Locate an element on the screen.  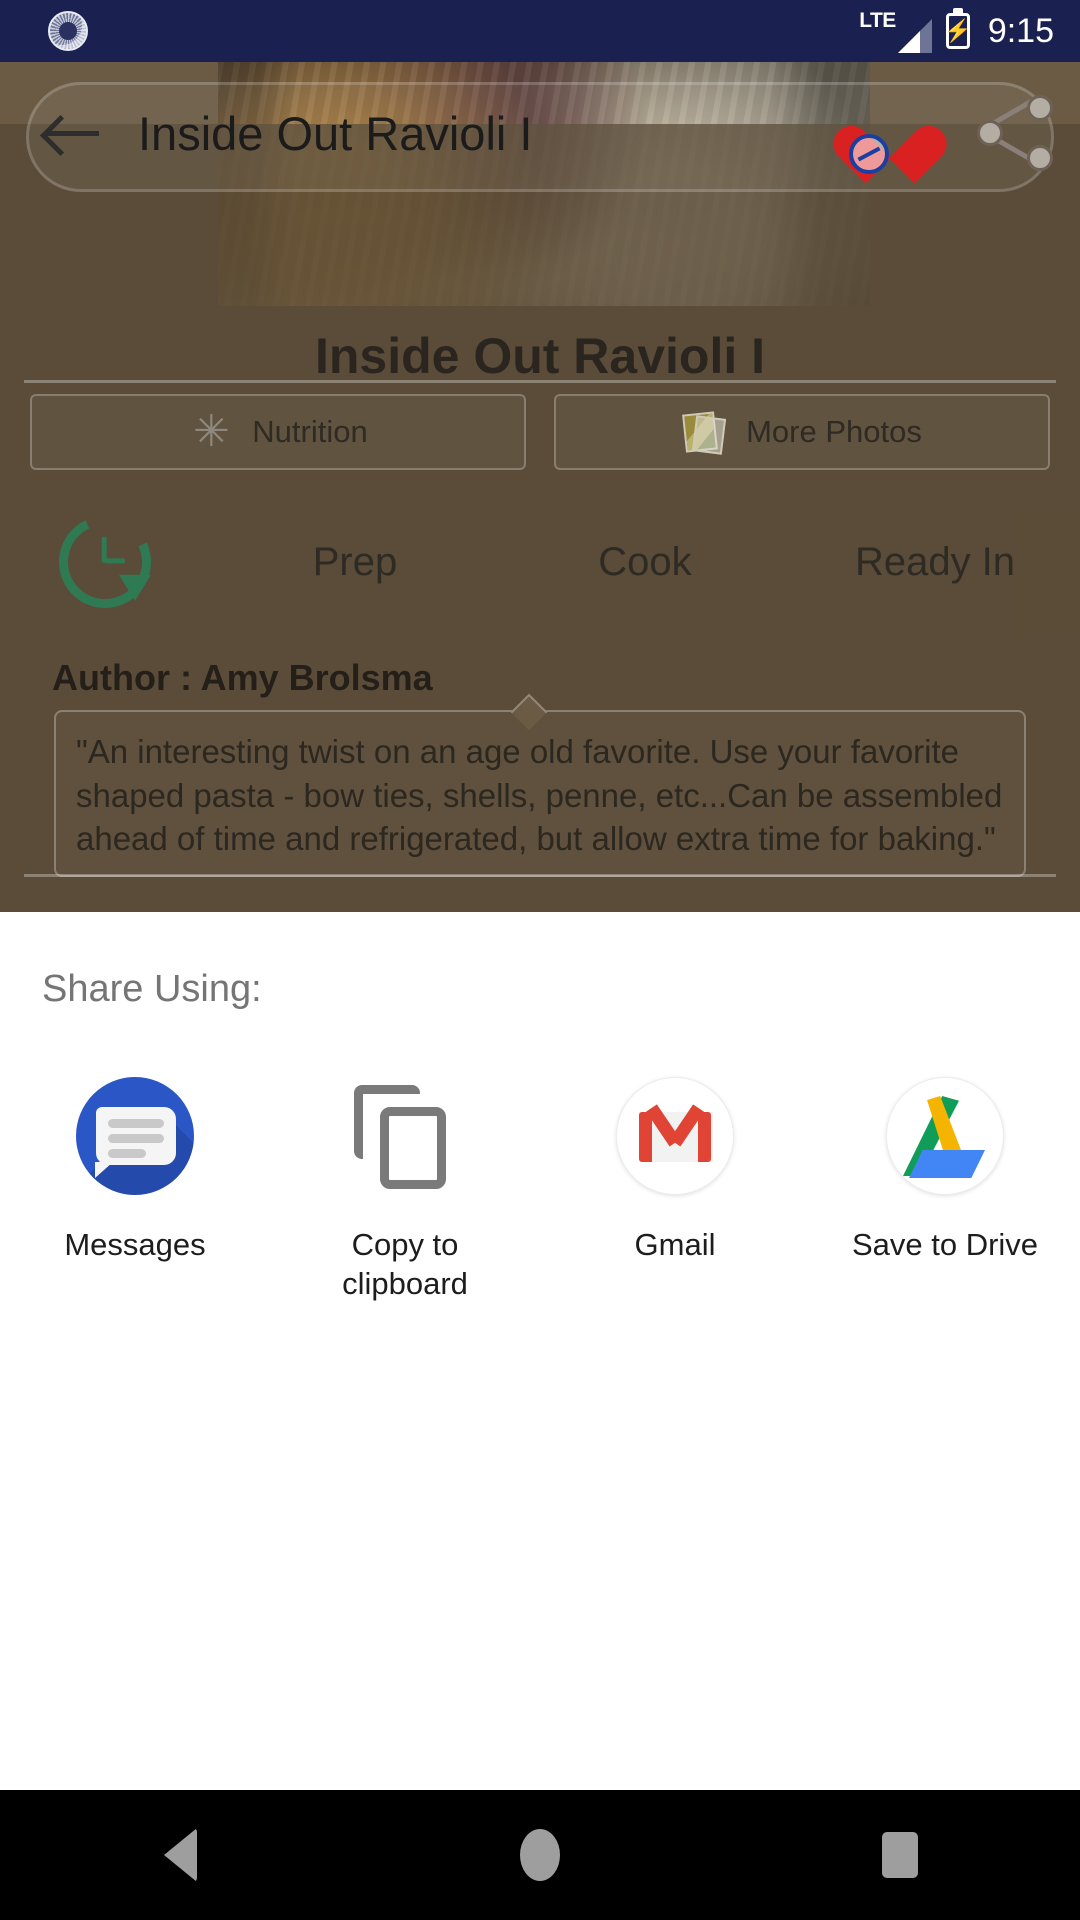
heart-icon is located at coordinates (887, 138).